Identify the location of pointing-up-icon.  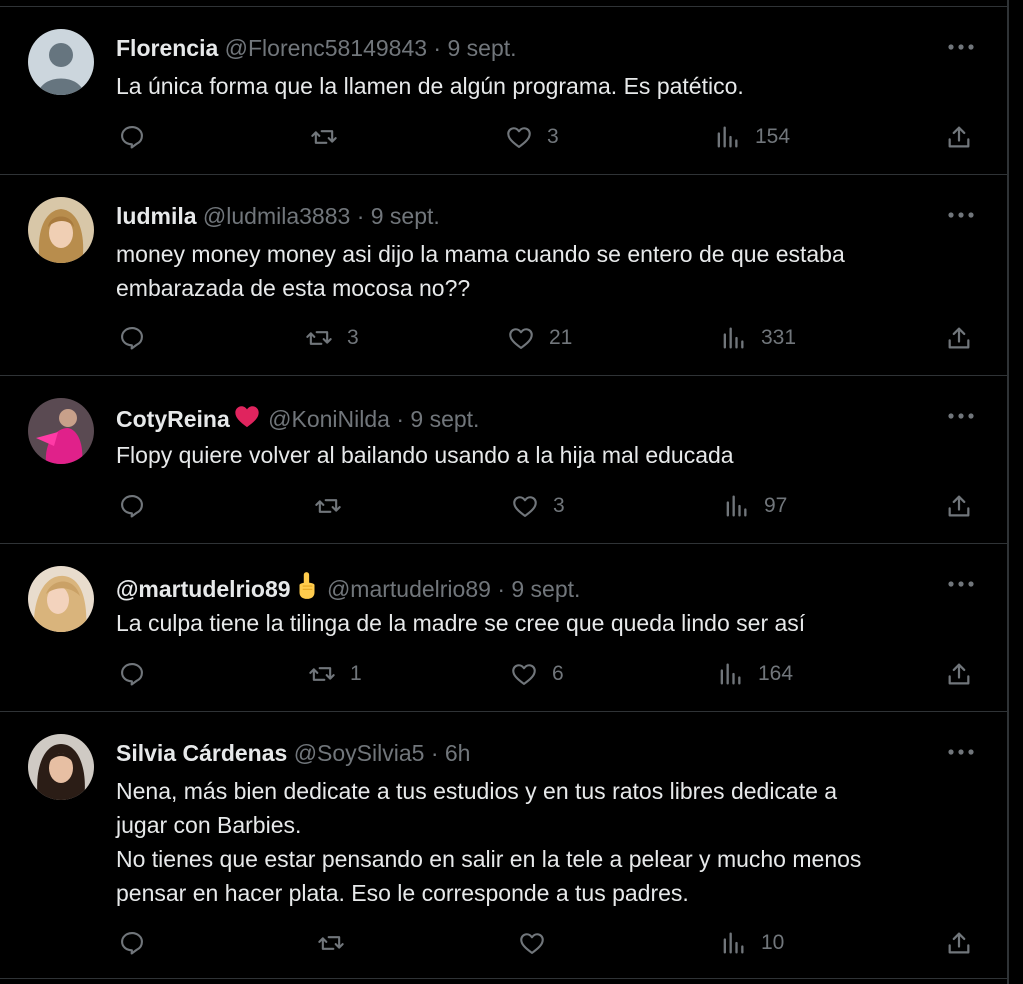
(307, 588).